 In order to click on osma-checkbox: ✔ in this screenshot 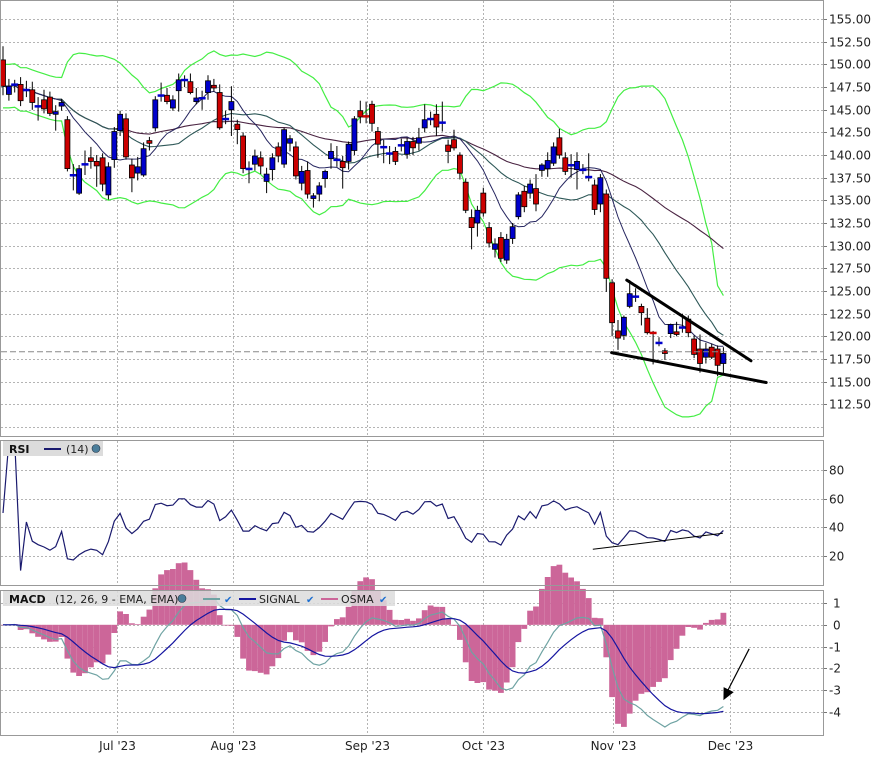, I will do `click(383, 600)`.